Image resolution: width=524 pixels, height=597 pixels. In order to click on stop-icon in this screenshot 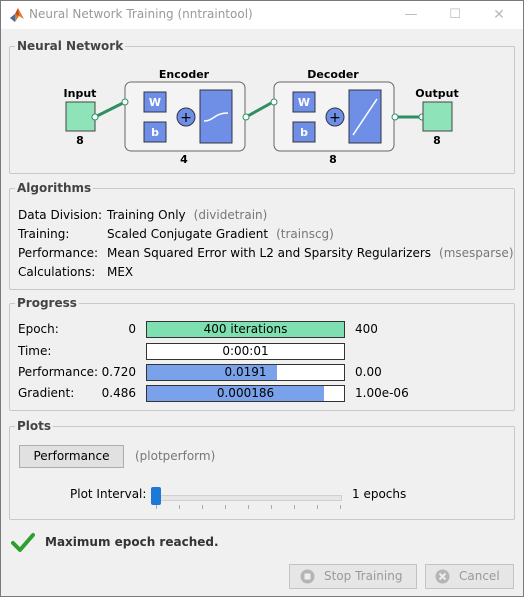, I will do `click(307, 576)`.